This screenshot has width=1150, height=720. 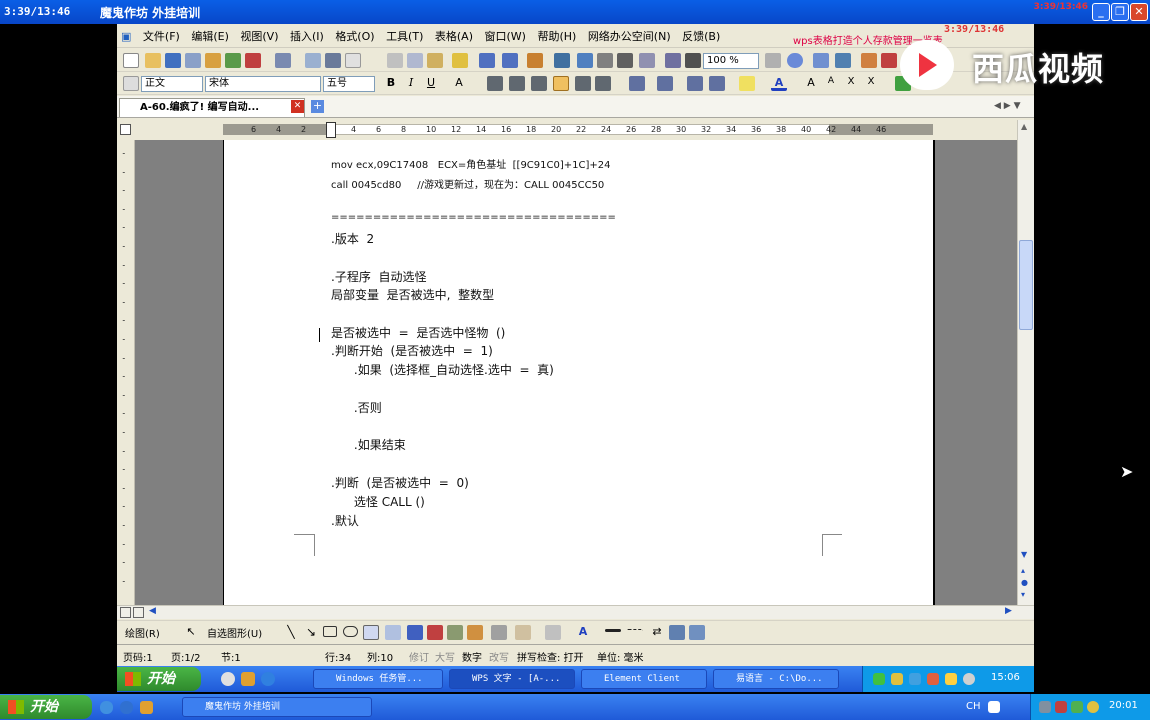 What do you see at coordinates (354, 37) in the screenshot?
I see `menu-format: 格式(O)` at bounding box center [354, 37].